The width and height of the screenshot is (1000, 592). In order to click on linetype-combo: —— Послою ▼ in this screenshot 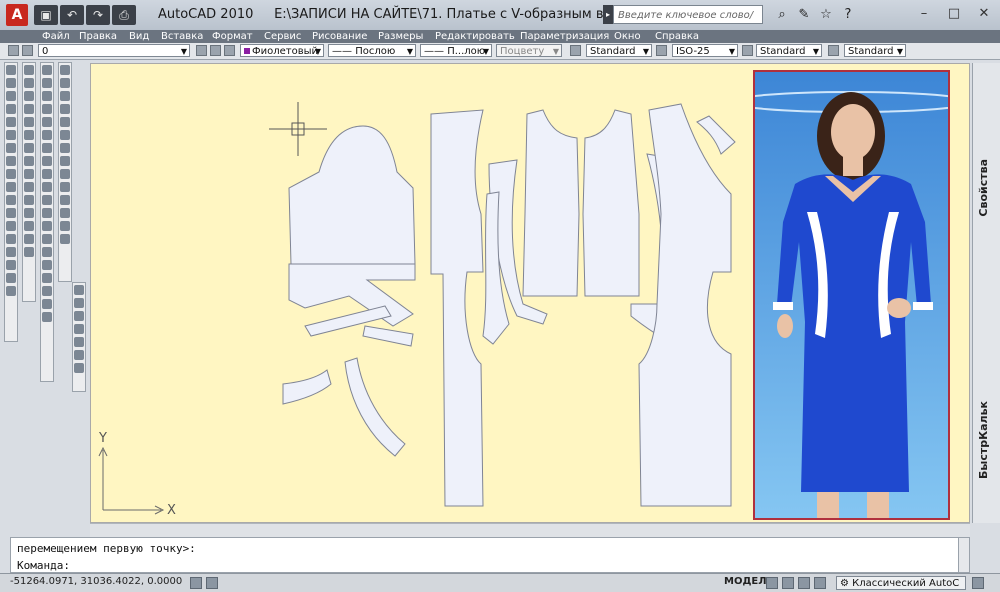, I will do `click(372, 50)`.